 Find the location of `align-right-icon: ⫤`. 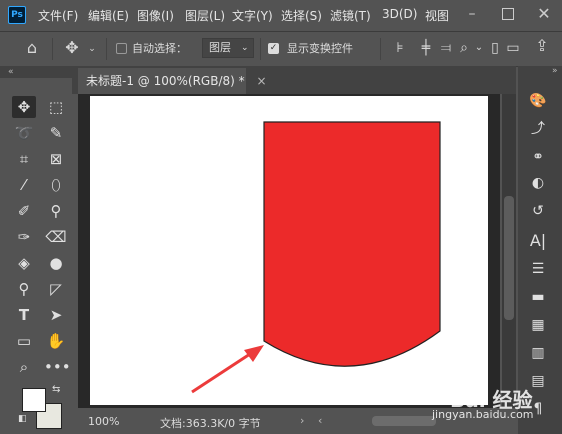

align-right-icon: ⫤ is located at coordinates (446, 48).